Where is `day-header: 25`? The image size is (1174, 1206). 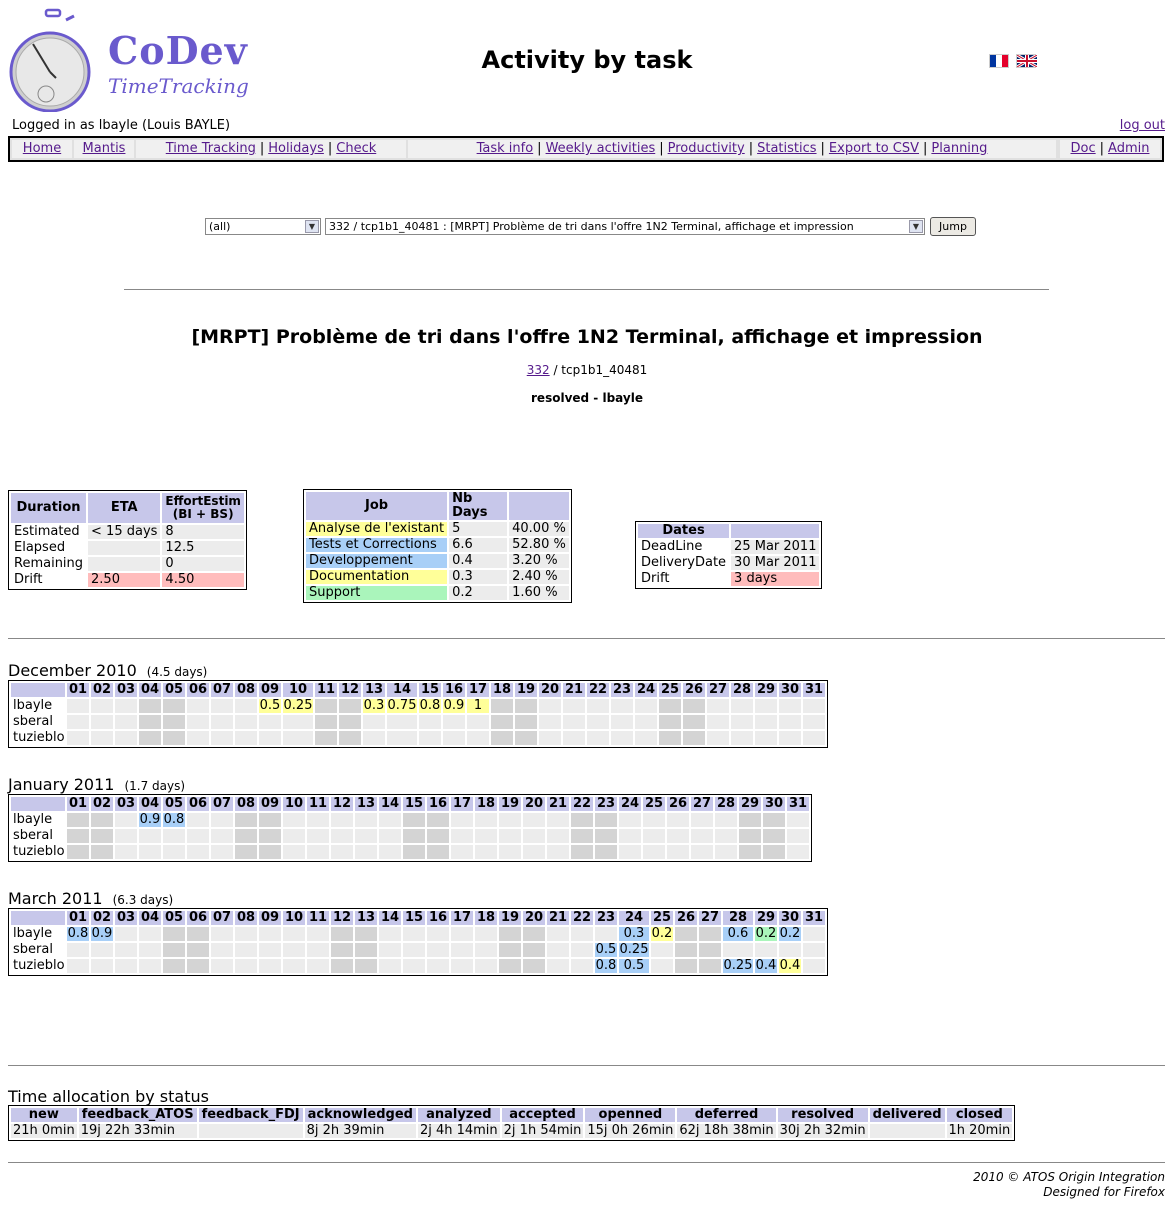
day-header: 25 is located at coordinates (654, 803).